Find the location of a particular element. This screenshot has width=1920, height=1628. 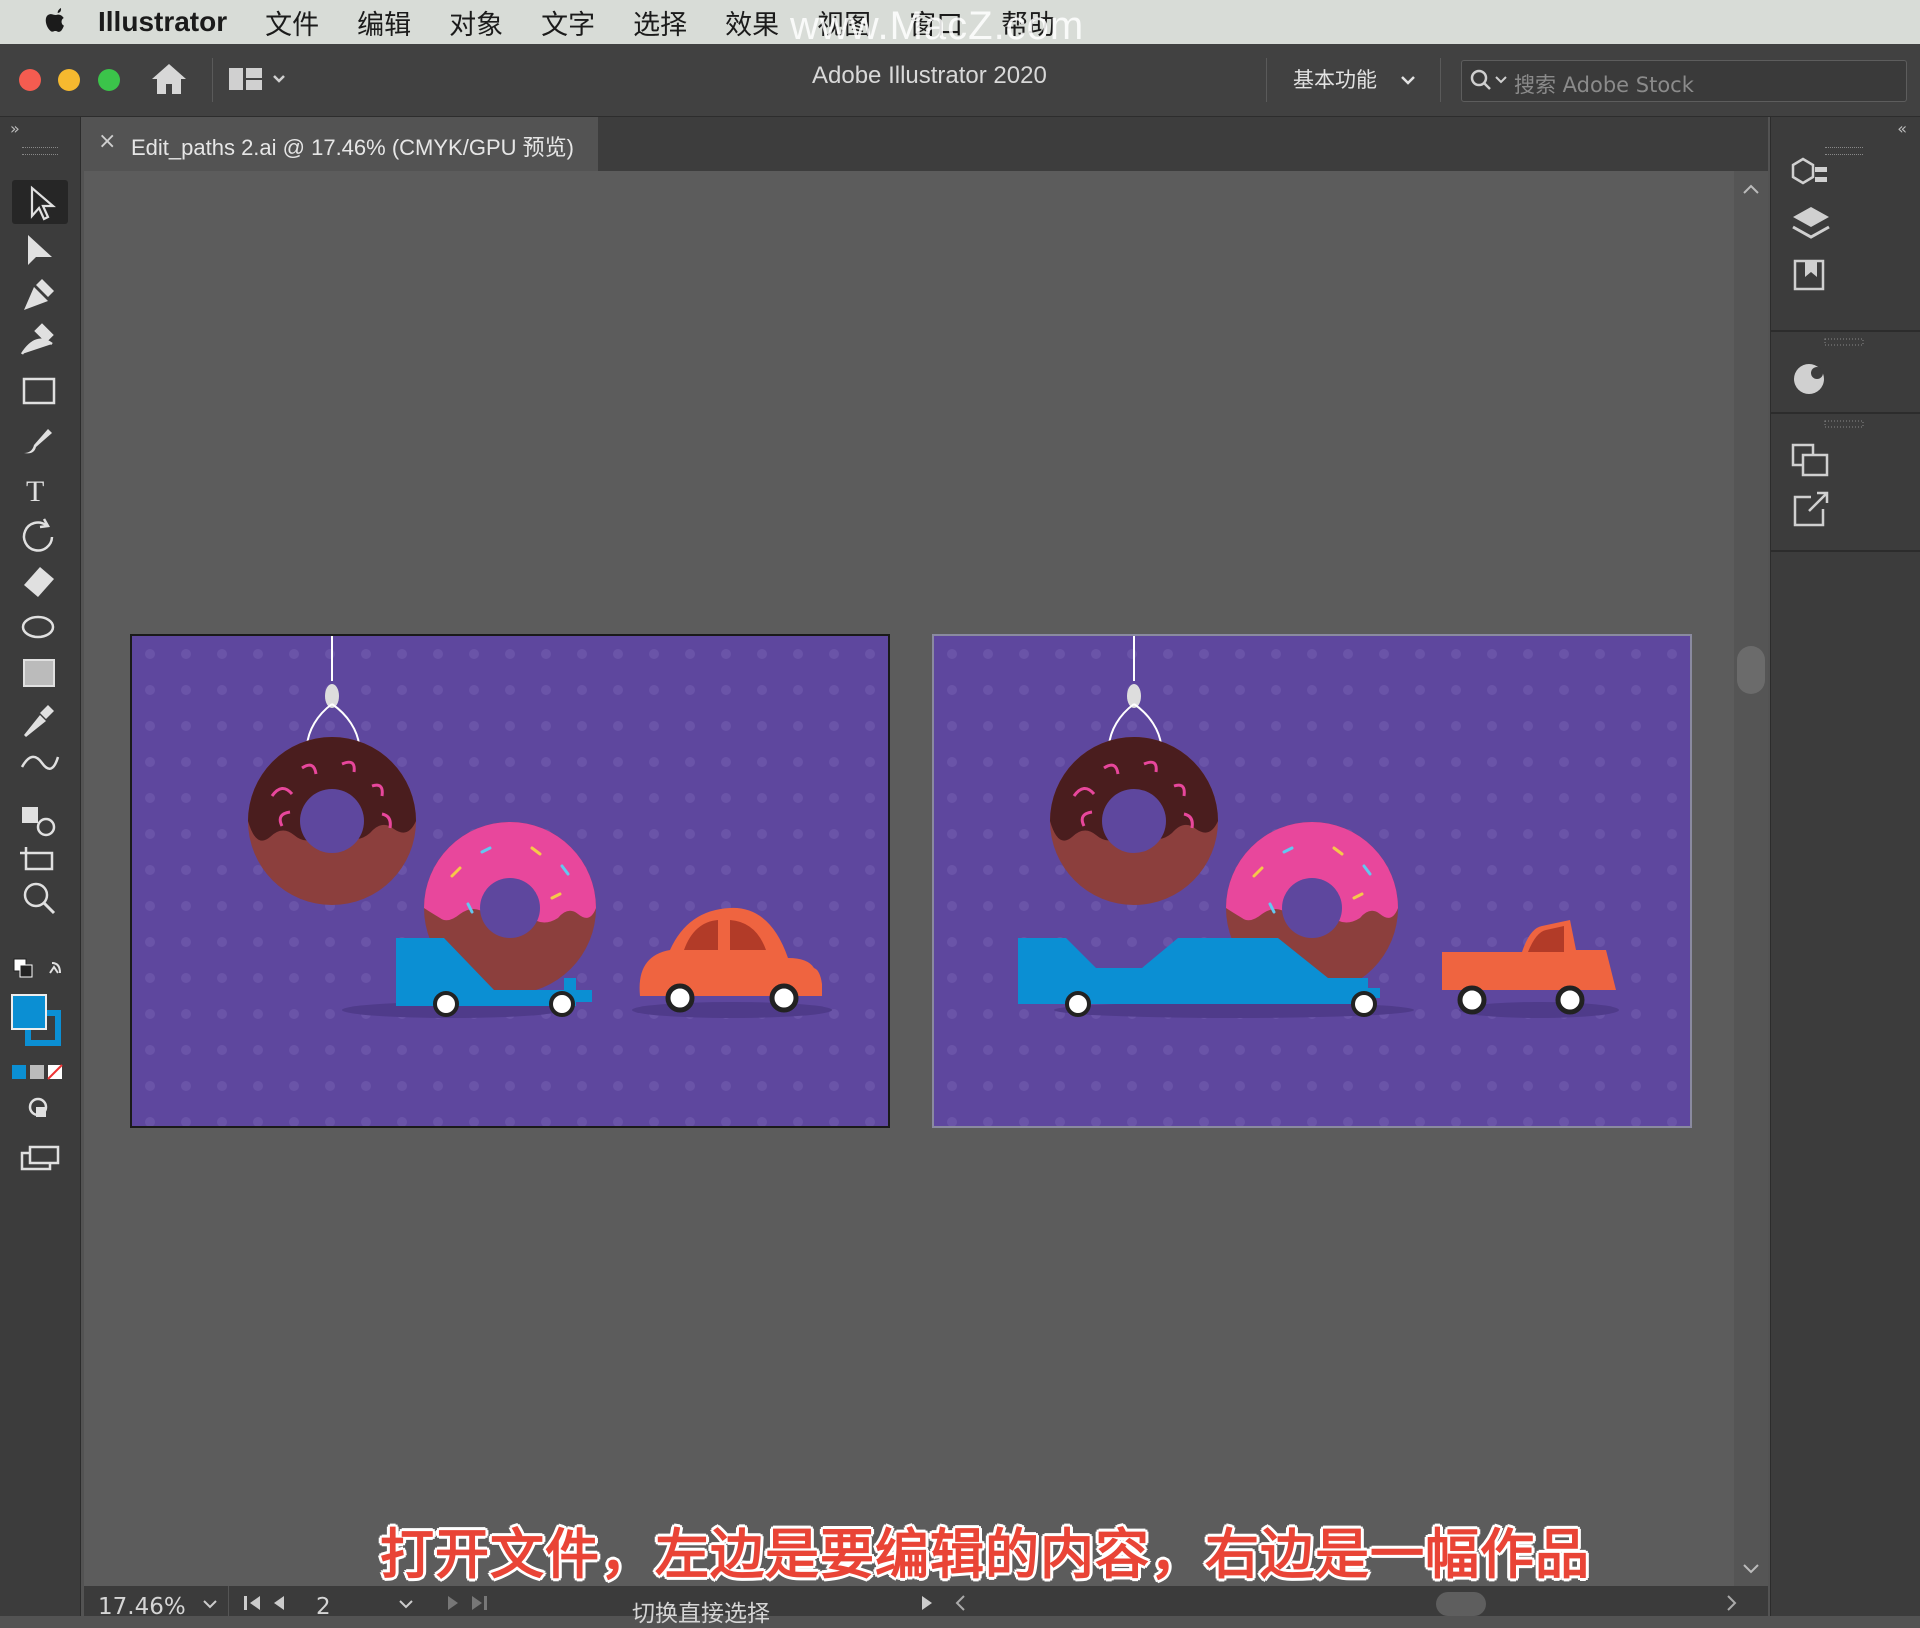

screen-mode-icon is located at coordinates (40, 1158).